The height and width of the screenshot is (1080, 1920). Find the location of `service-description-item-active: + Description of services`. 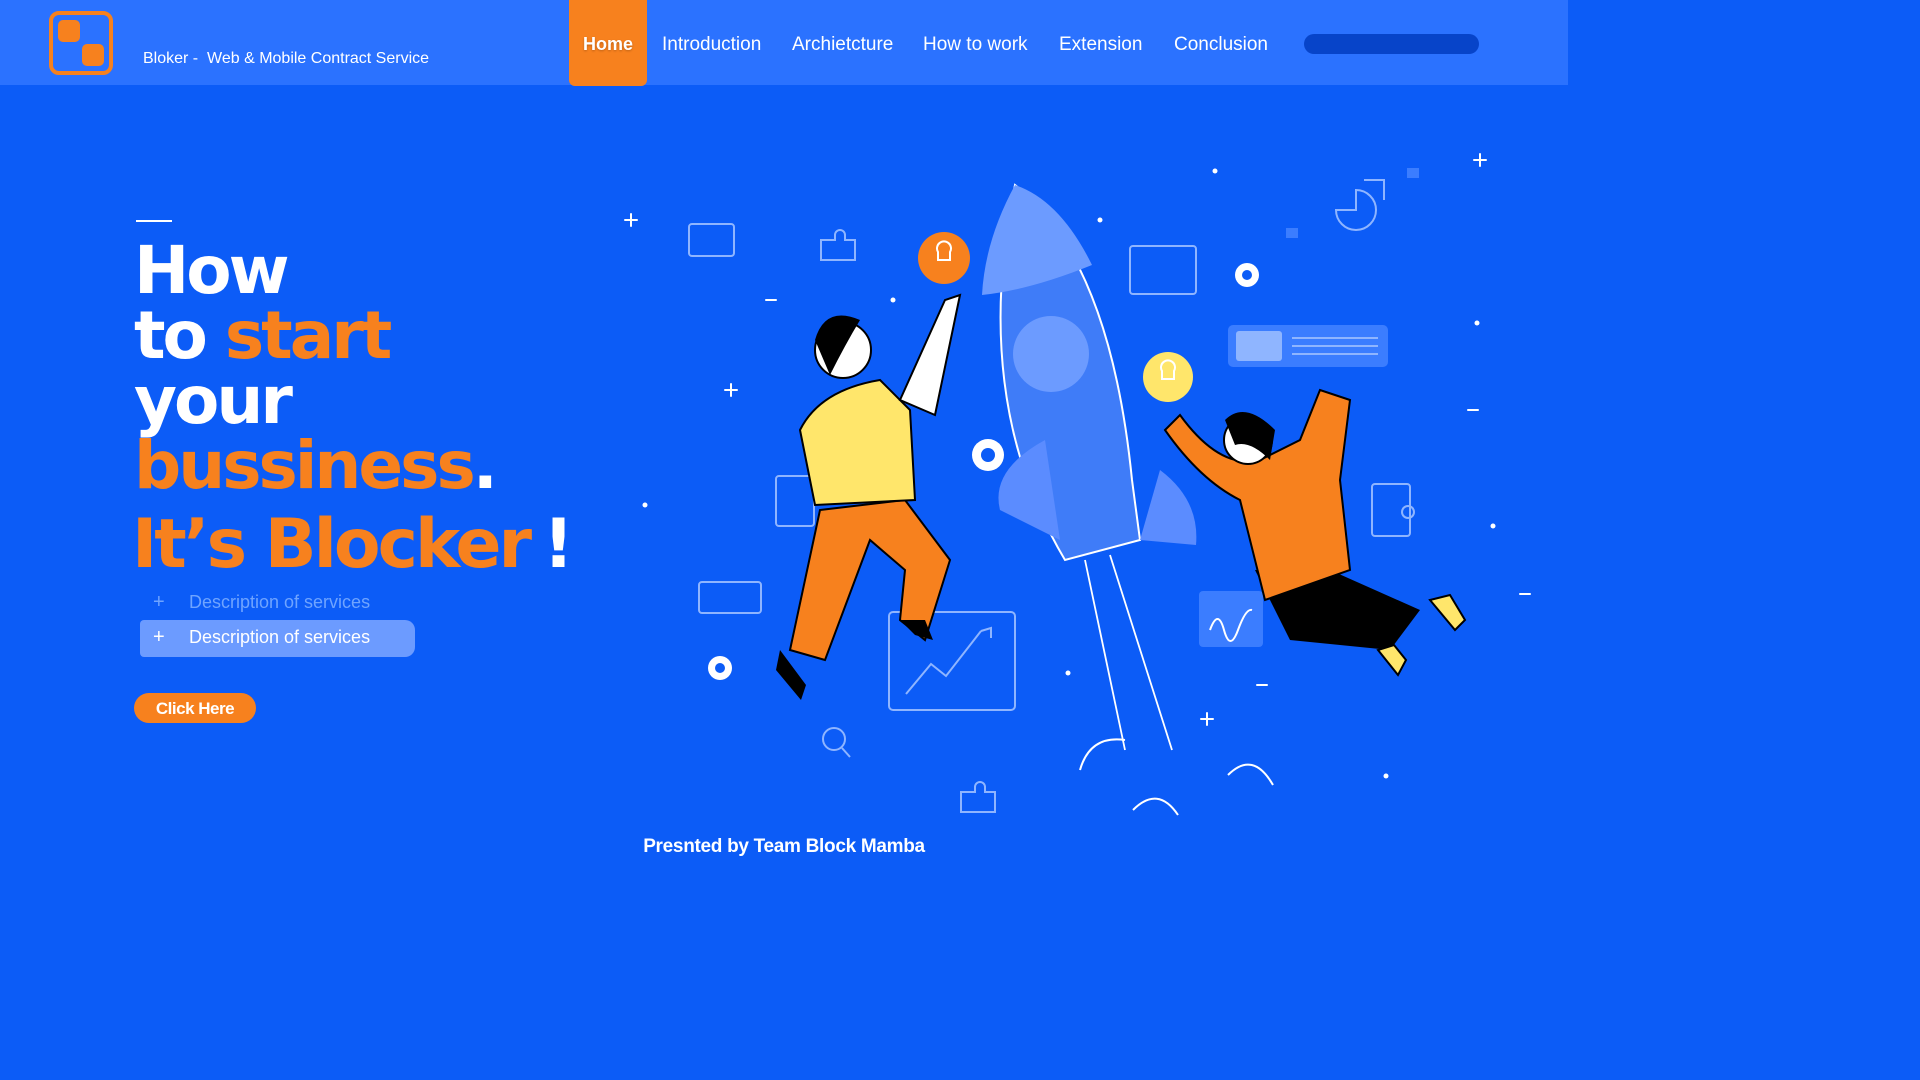

service-description-item-active: + Description of services is located at coordinates (277, 638).